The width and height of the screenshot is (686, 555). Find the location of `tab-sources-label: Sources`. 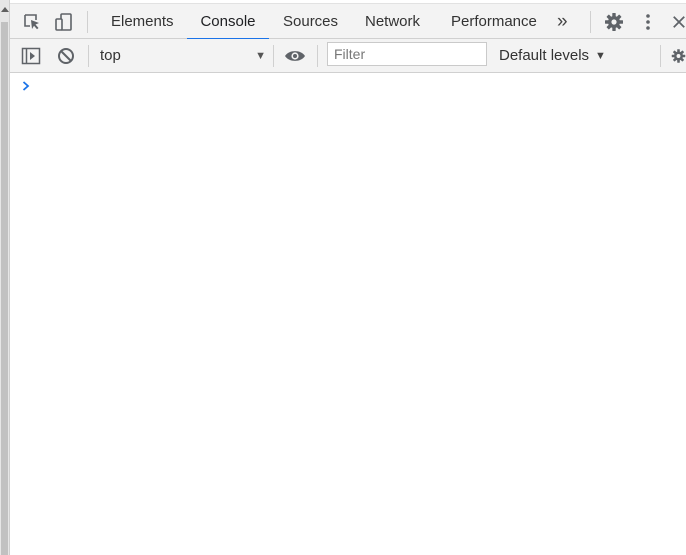

tab-sources-label: Sources is located at coordinates (311, 21).